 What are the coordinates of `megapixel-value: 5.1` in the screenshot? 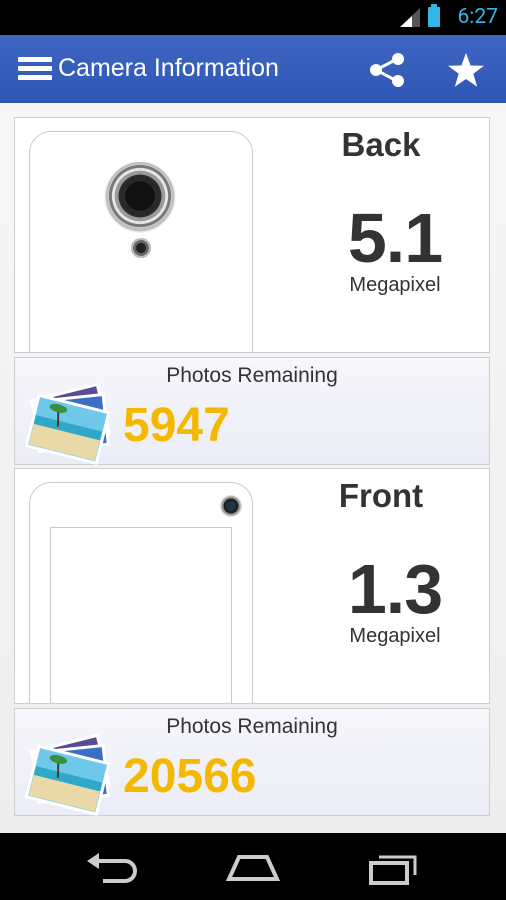 It's located at (395, 238).